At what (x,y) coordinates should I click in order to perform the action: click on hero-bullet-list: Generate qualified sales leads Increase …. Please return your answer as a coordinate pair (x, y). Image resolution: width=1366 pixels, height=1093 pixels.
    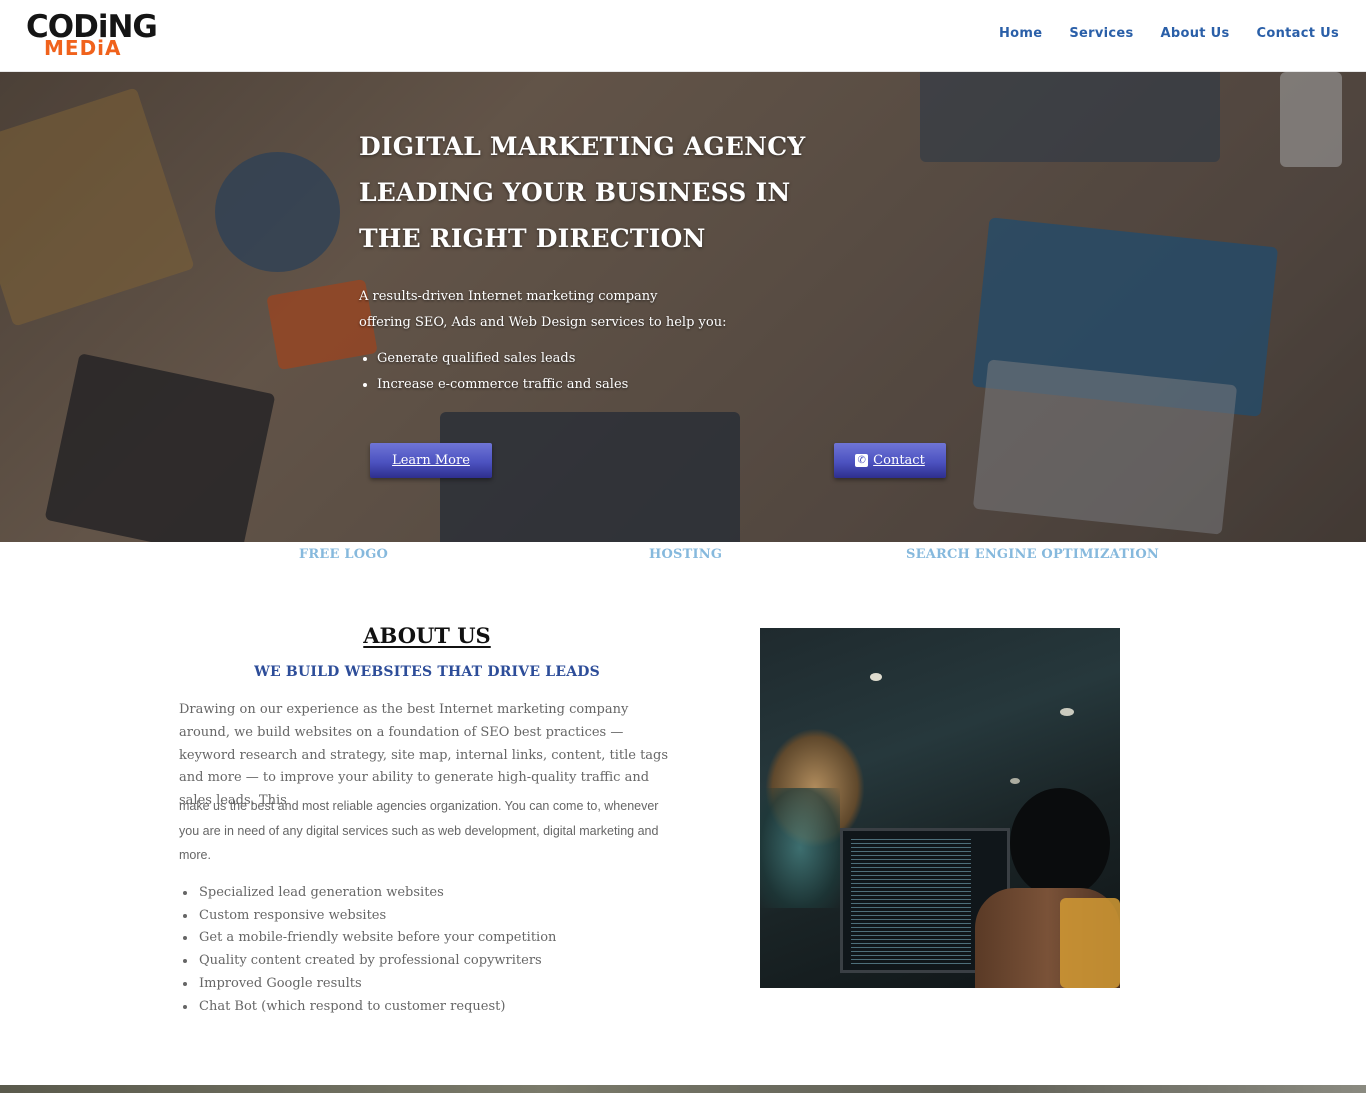
    Looking at the image, I should click on (678, 372).